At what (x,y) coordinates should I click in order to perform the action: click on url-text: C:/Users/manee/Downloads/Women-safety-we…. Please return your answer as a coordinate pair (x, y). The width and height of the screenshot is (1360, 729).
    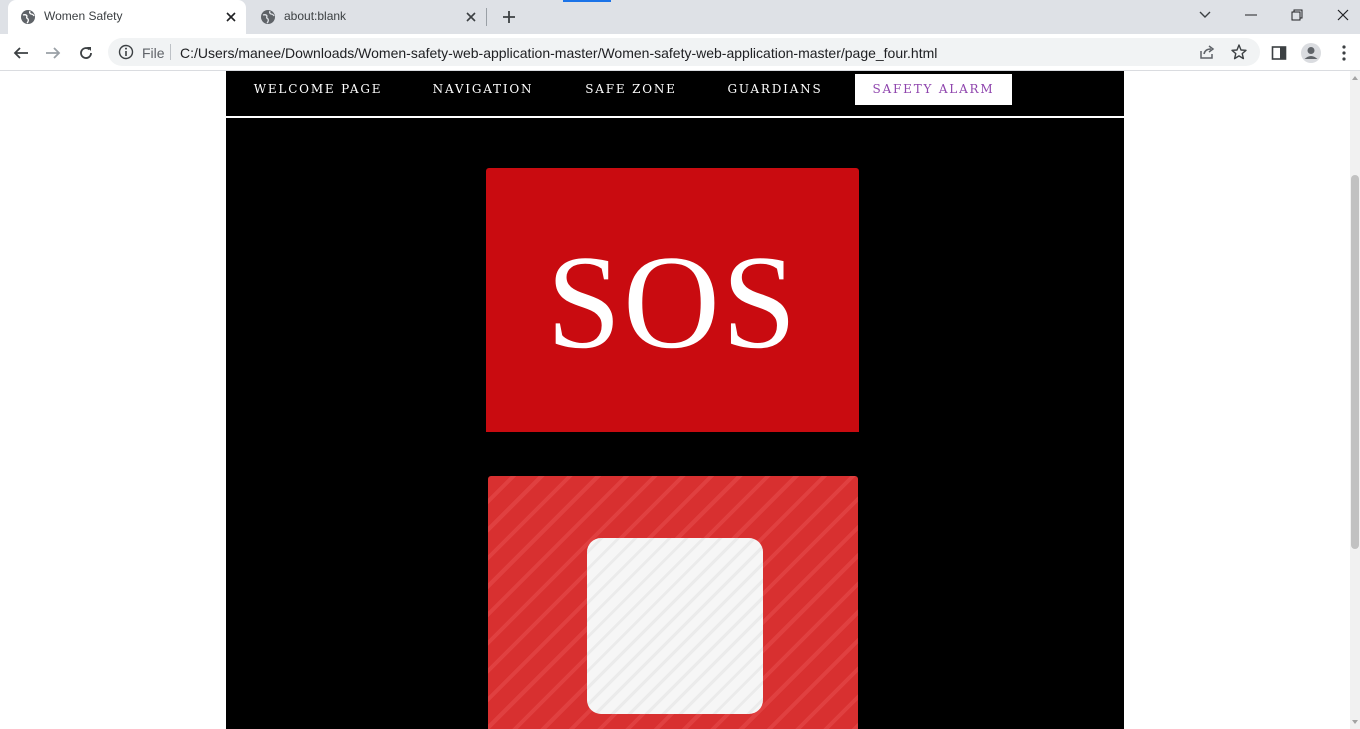
    Looking at the image, I should click on (558, 53).